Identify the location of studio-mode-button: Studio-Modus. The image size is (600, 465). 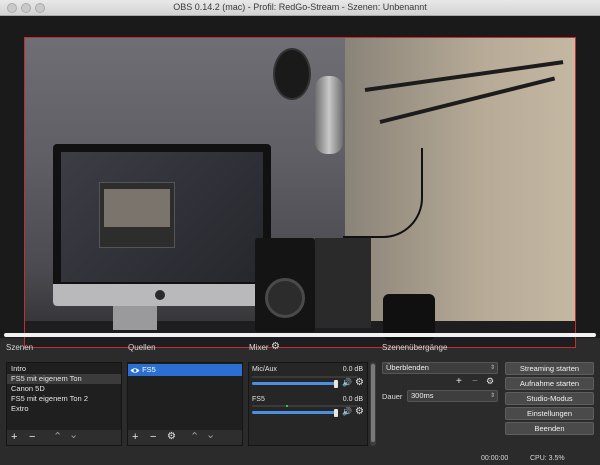
(549, 398).